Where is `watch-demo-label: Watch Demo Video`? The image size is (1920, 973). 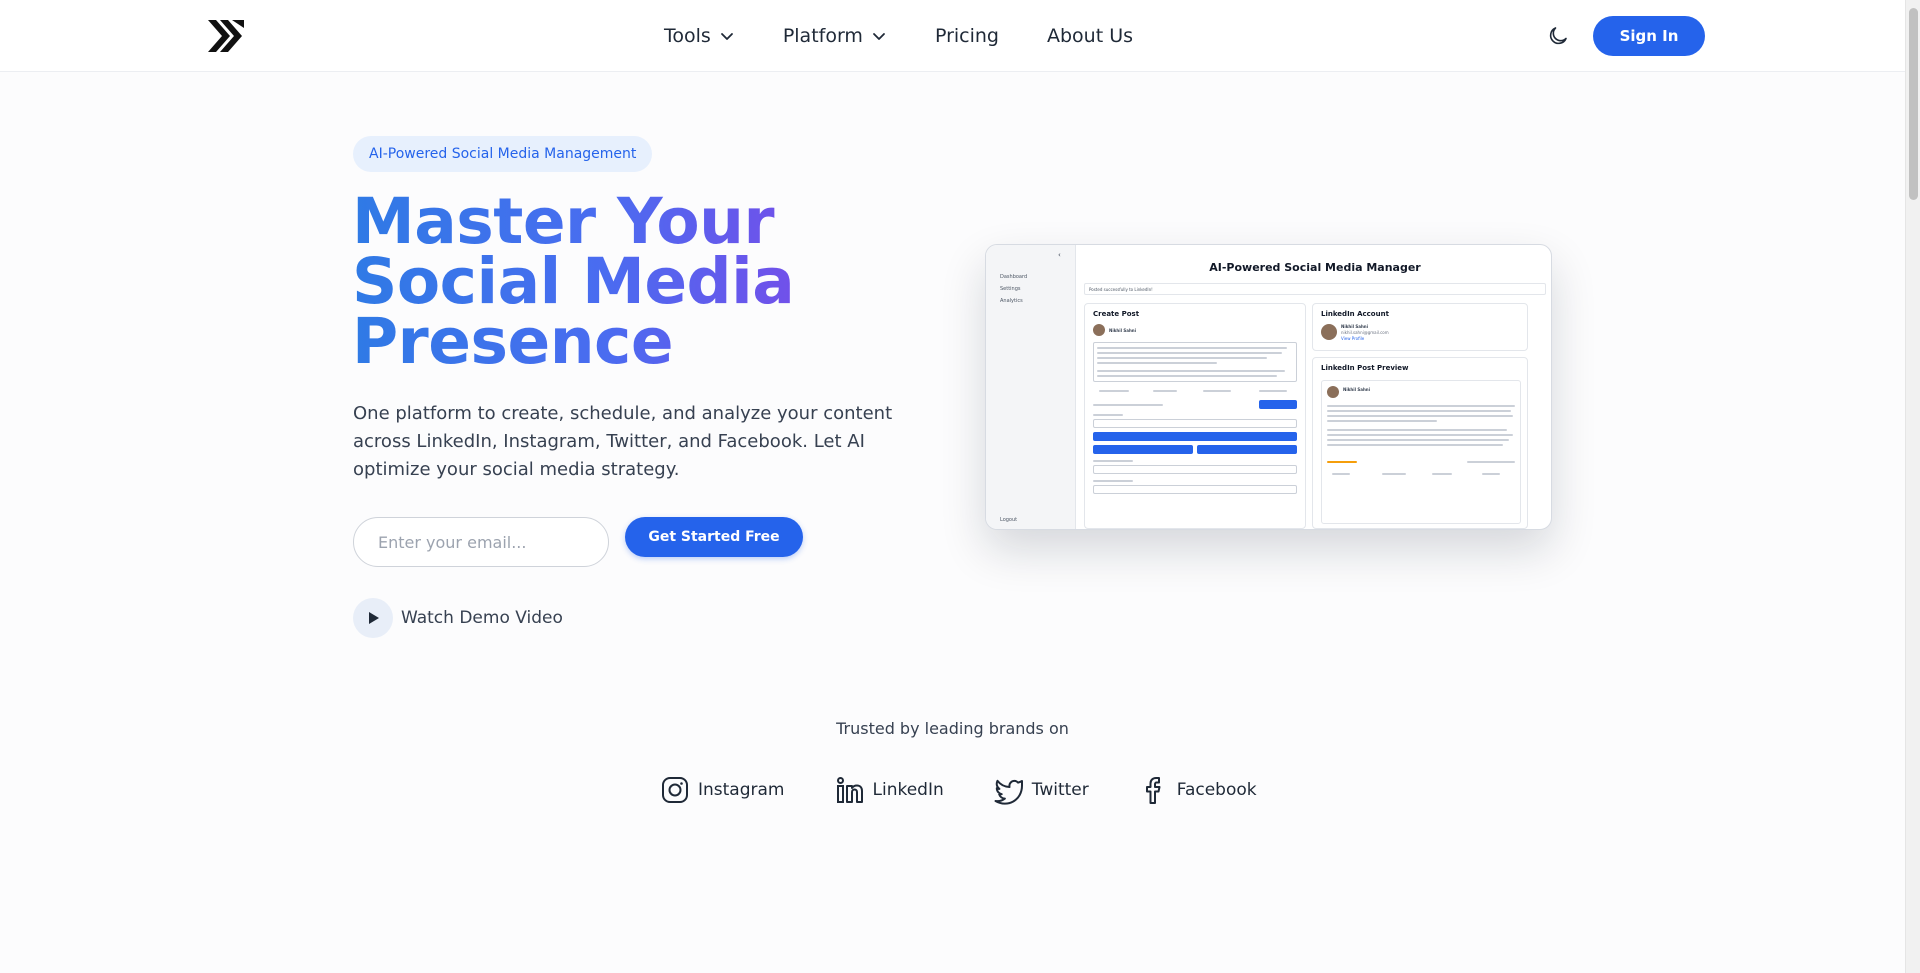
watch-demo-label: Watch Demo Video is located at coordinates (482, 618).